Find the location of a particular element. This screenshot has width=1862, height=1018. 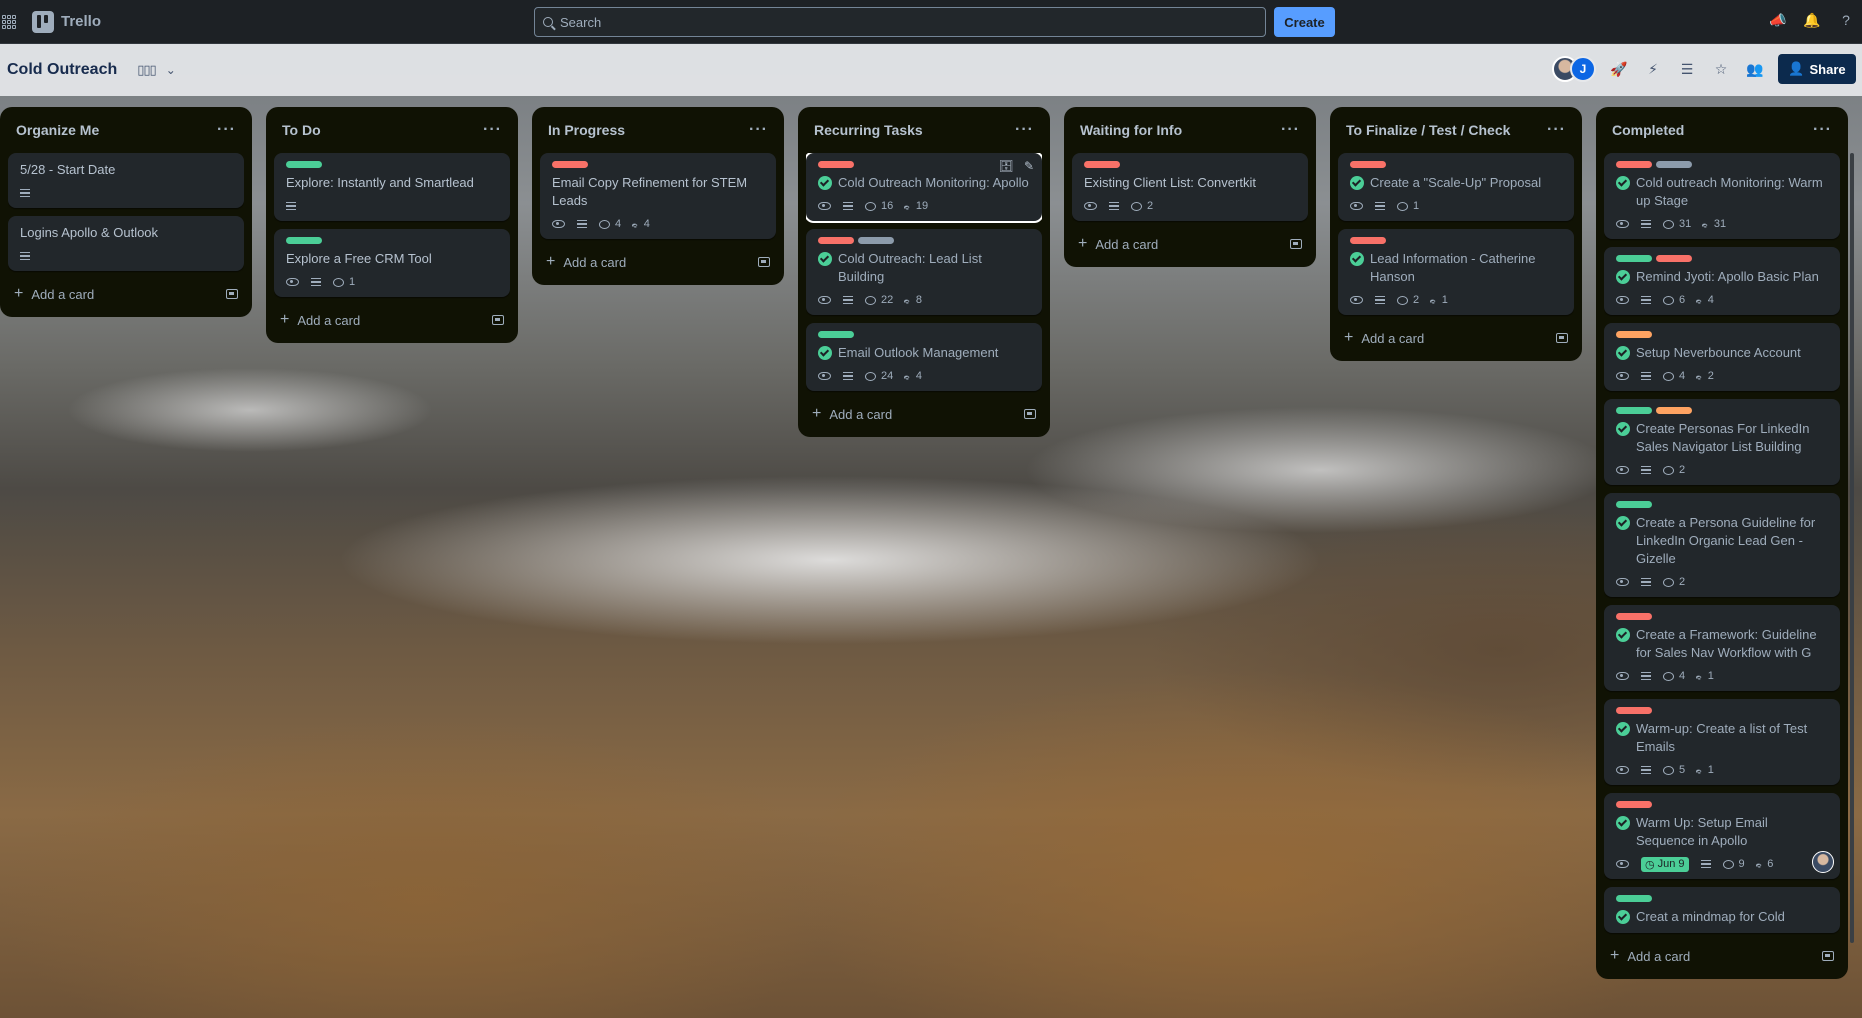

help-icon: ? is located at coordinates (1846, 20).